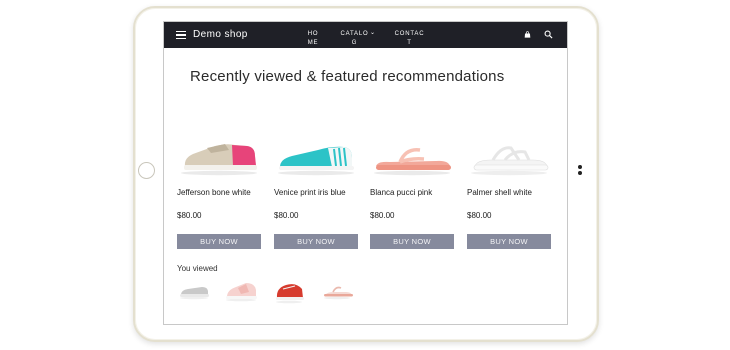 This screenshot has width=730, height=350. Describe the element at coordinates (197, 268) in the screenshot. I see `you-viewed-heading: You viewed` at that location.